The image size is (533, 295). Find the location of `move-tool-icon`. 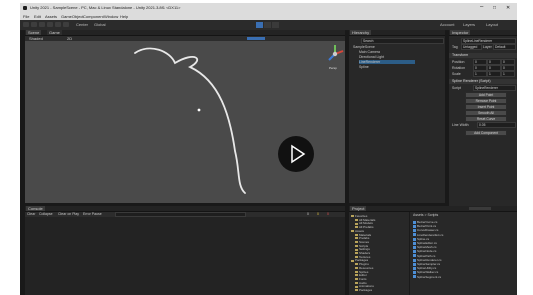

move-tool-icon is located at coordinates (34, 24).